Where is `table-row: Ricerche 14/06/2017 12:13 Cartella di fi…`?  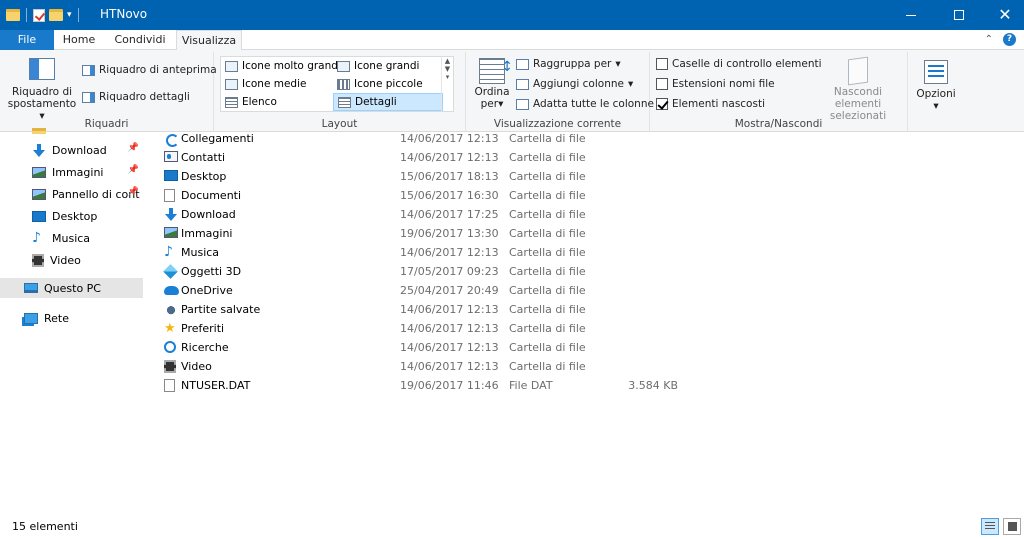
table-row: Ricerche 14/06/2017 12:13 Cartella di fi… is located at coordinates (430, 347).